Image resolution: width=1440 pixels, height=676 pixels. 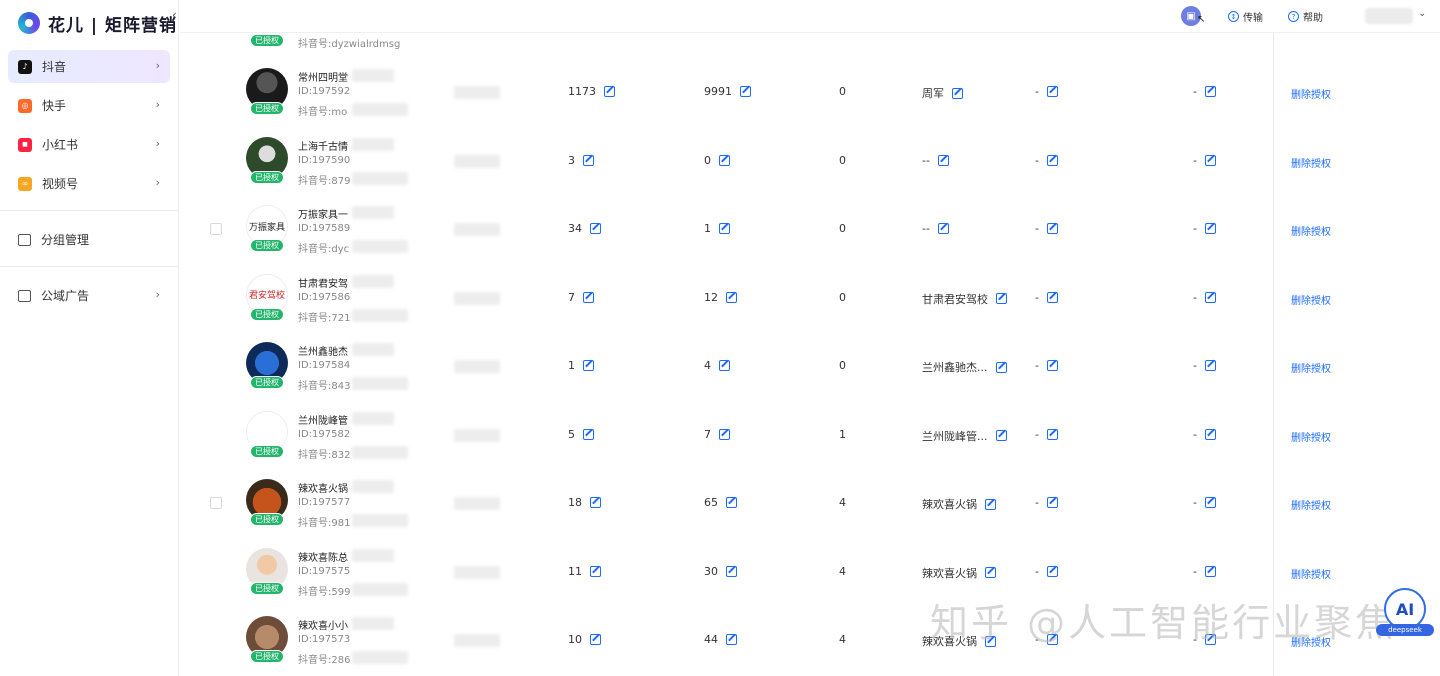 What do you see at coordinates (842, 365) in the screenshot?
I see `cell-col3: 0` at bounding box center [842, 365].